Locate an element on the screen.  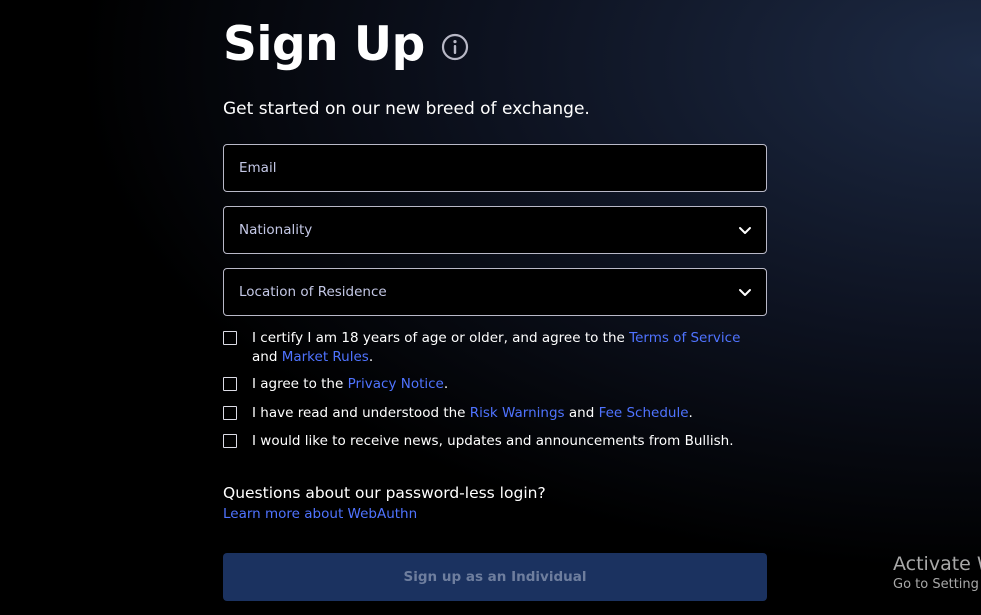
privacy-consent-text: I agree to the Privacy Notice. is located at coordinates (502, 384).